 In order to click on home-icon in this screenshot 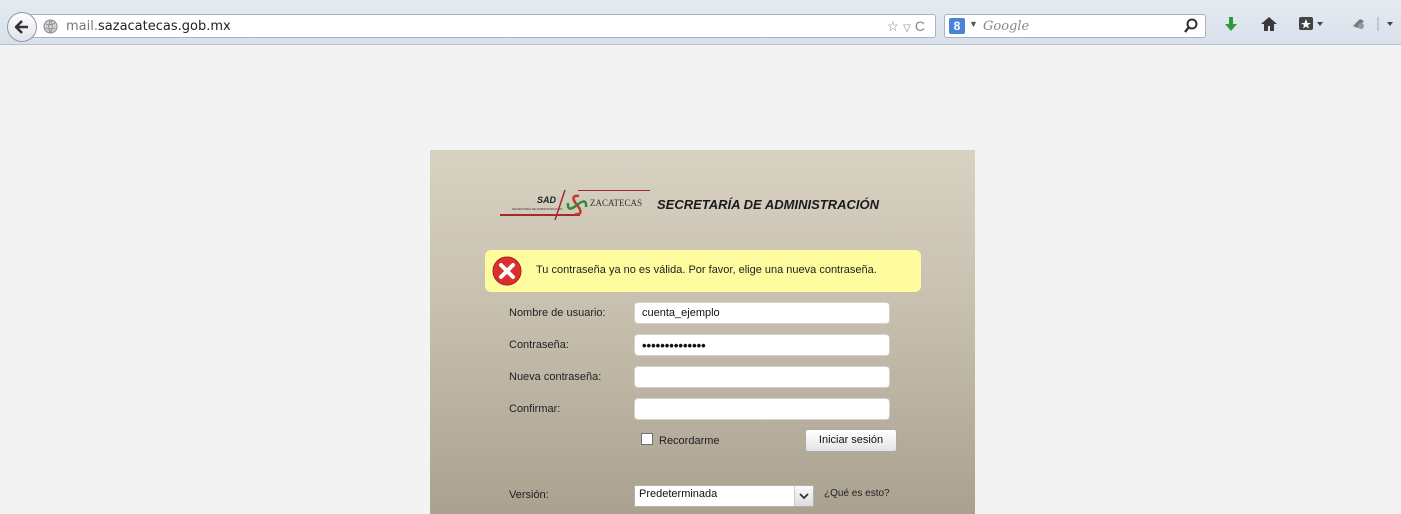, I will do `click(1269, 26)`.